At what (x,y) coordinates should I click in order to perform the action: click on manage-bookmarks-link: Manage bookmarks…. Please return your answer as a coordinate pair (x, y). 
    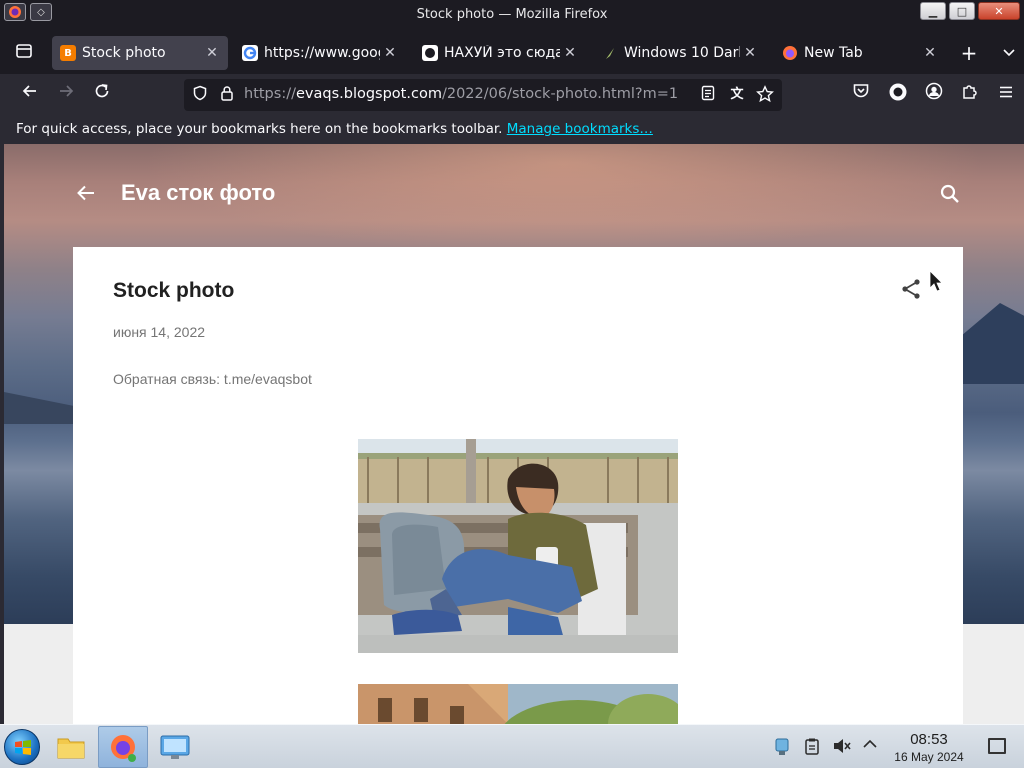
    Looking at the image, I should click on (580, 129).